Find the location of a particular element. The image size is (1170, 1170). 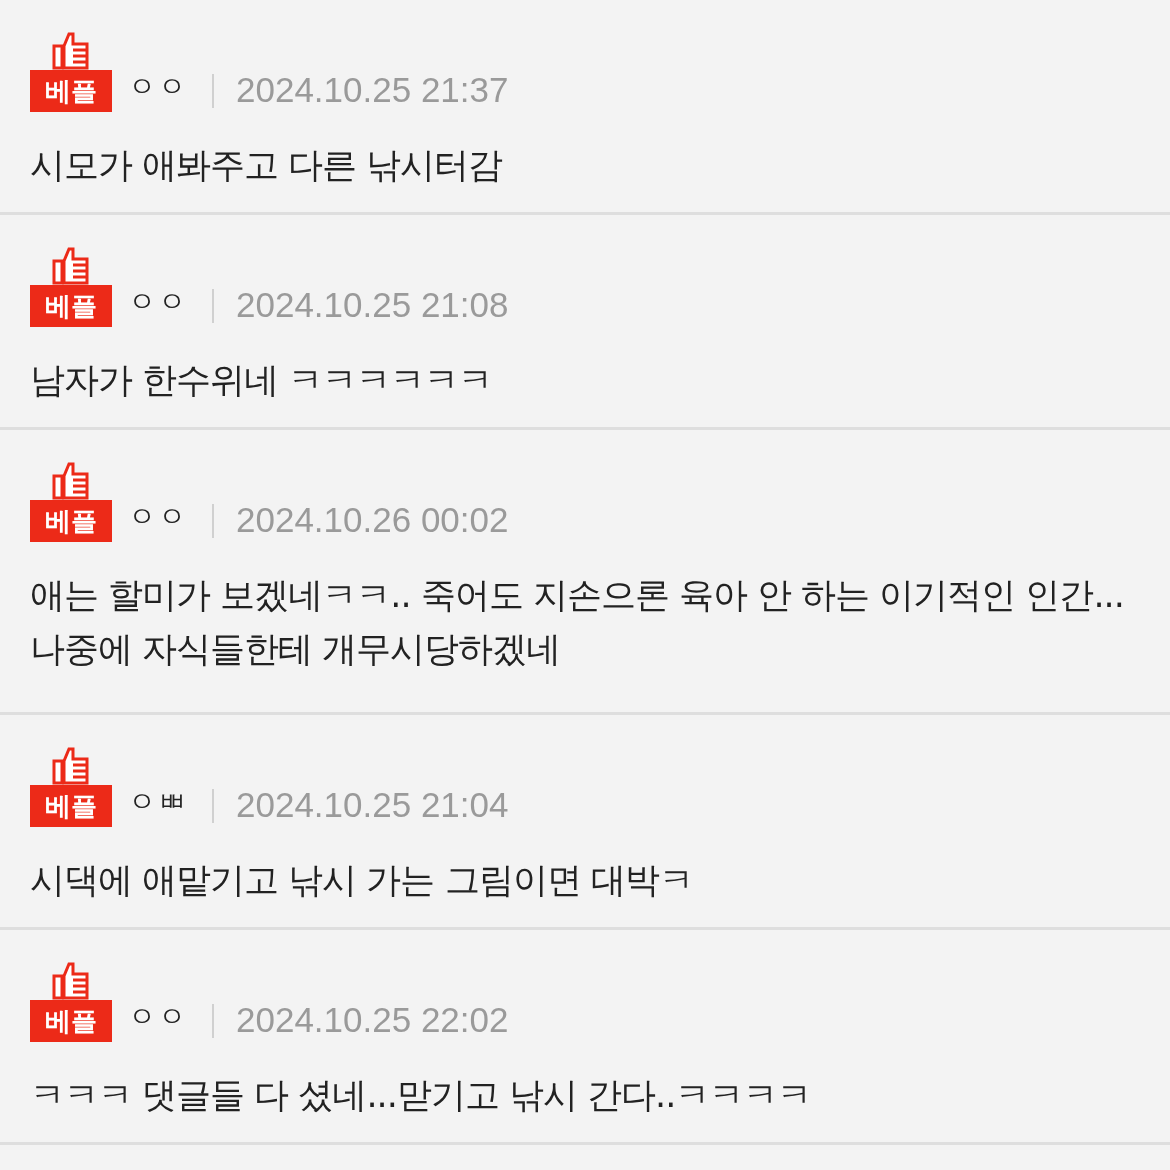

comment-text: ㅋㅋㅋ 댓글들 다 셨네...맏기고 낚시 간다..ㅋㅋㅋㅋ is located at coordinates (421, 1095).